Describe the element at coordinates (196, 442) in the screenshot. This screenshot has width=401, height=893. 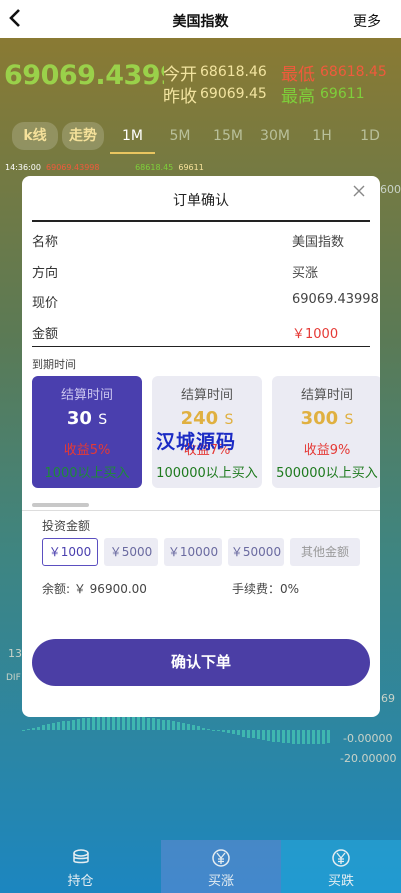
I see `watermark: 汉城源码` at that location.